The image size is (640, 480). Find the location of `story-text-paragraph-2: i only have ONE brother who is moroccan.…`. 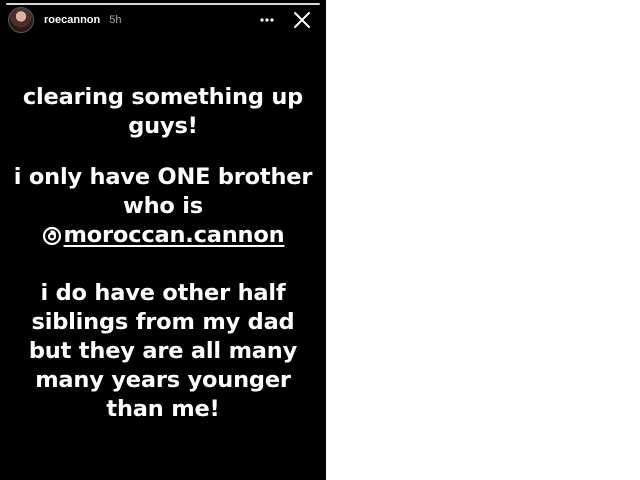

story-text-paragraph-2: i only have ONE brother who is moroccan.… is located at coordinates (163, 208).